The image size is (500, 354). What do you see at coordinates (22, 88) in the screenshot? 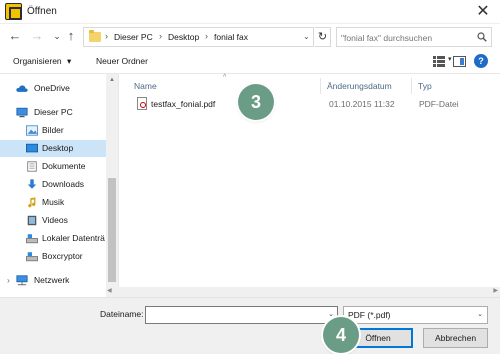
I see `cloud-icon` at bounding box center [22, 88].